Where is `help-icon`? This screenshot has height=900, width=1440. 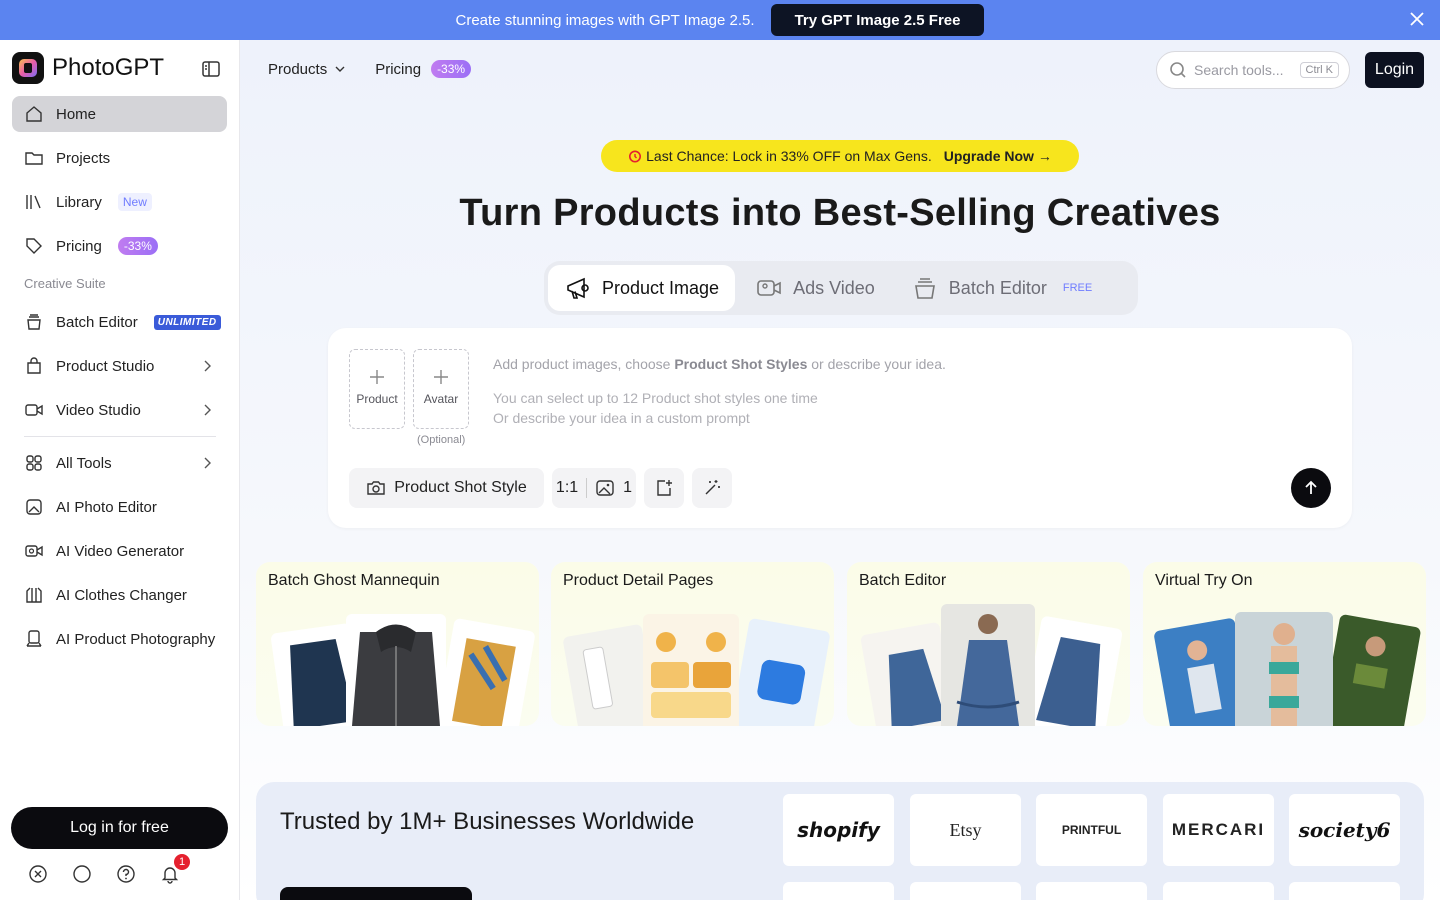
help-icon is located at coordinates (126, 874).